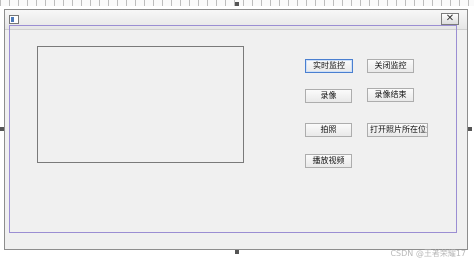 The image size is (474, 260). I want to click on close-button: ✕, so click(450, 19).